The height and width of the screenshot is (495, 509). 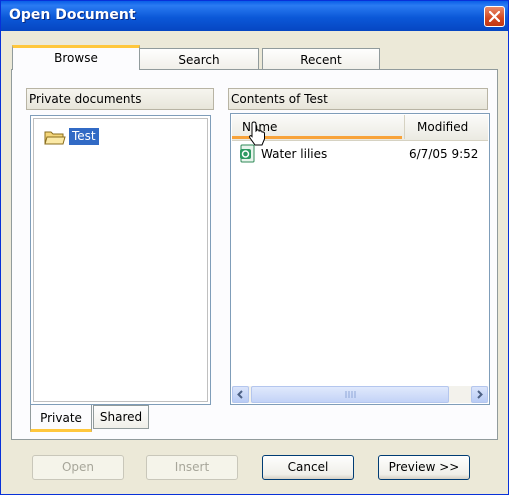 I want to click on private-documents-label-text: Private documents, so click(x=85, y=99).